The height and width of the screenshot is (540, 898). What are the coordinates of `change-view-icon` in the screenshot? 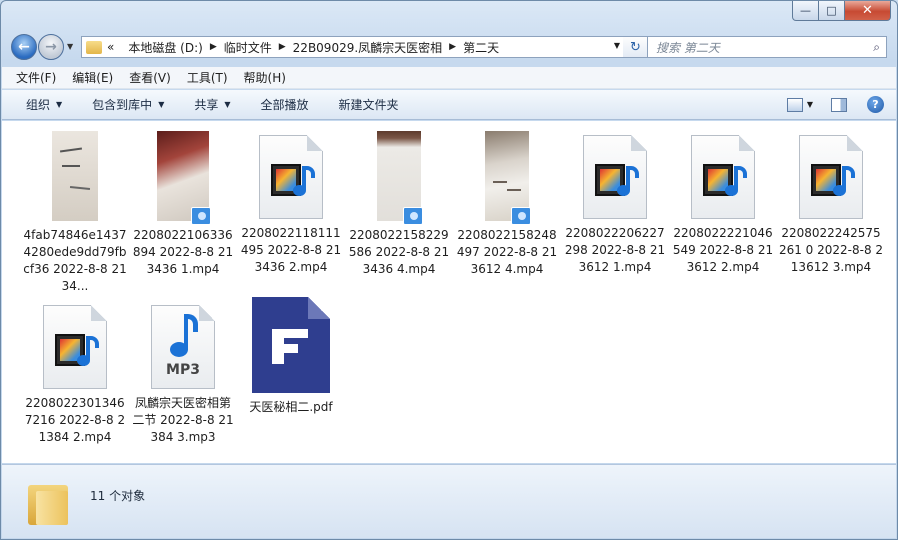 It's located at (794, 104).